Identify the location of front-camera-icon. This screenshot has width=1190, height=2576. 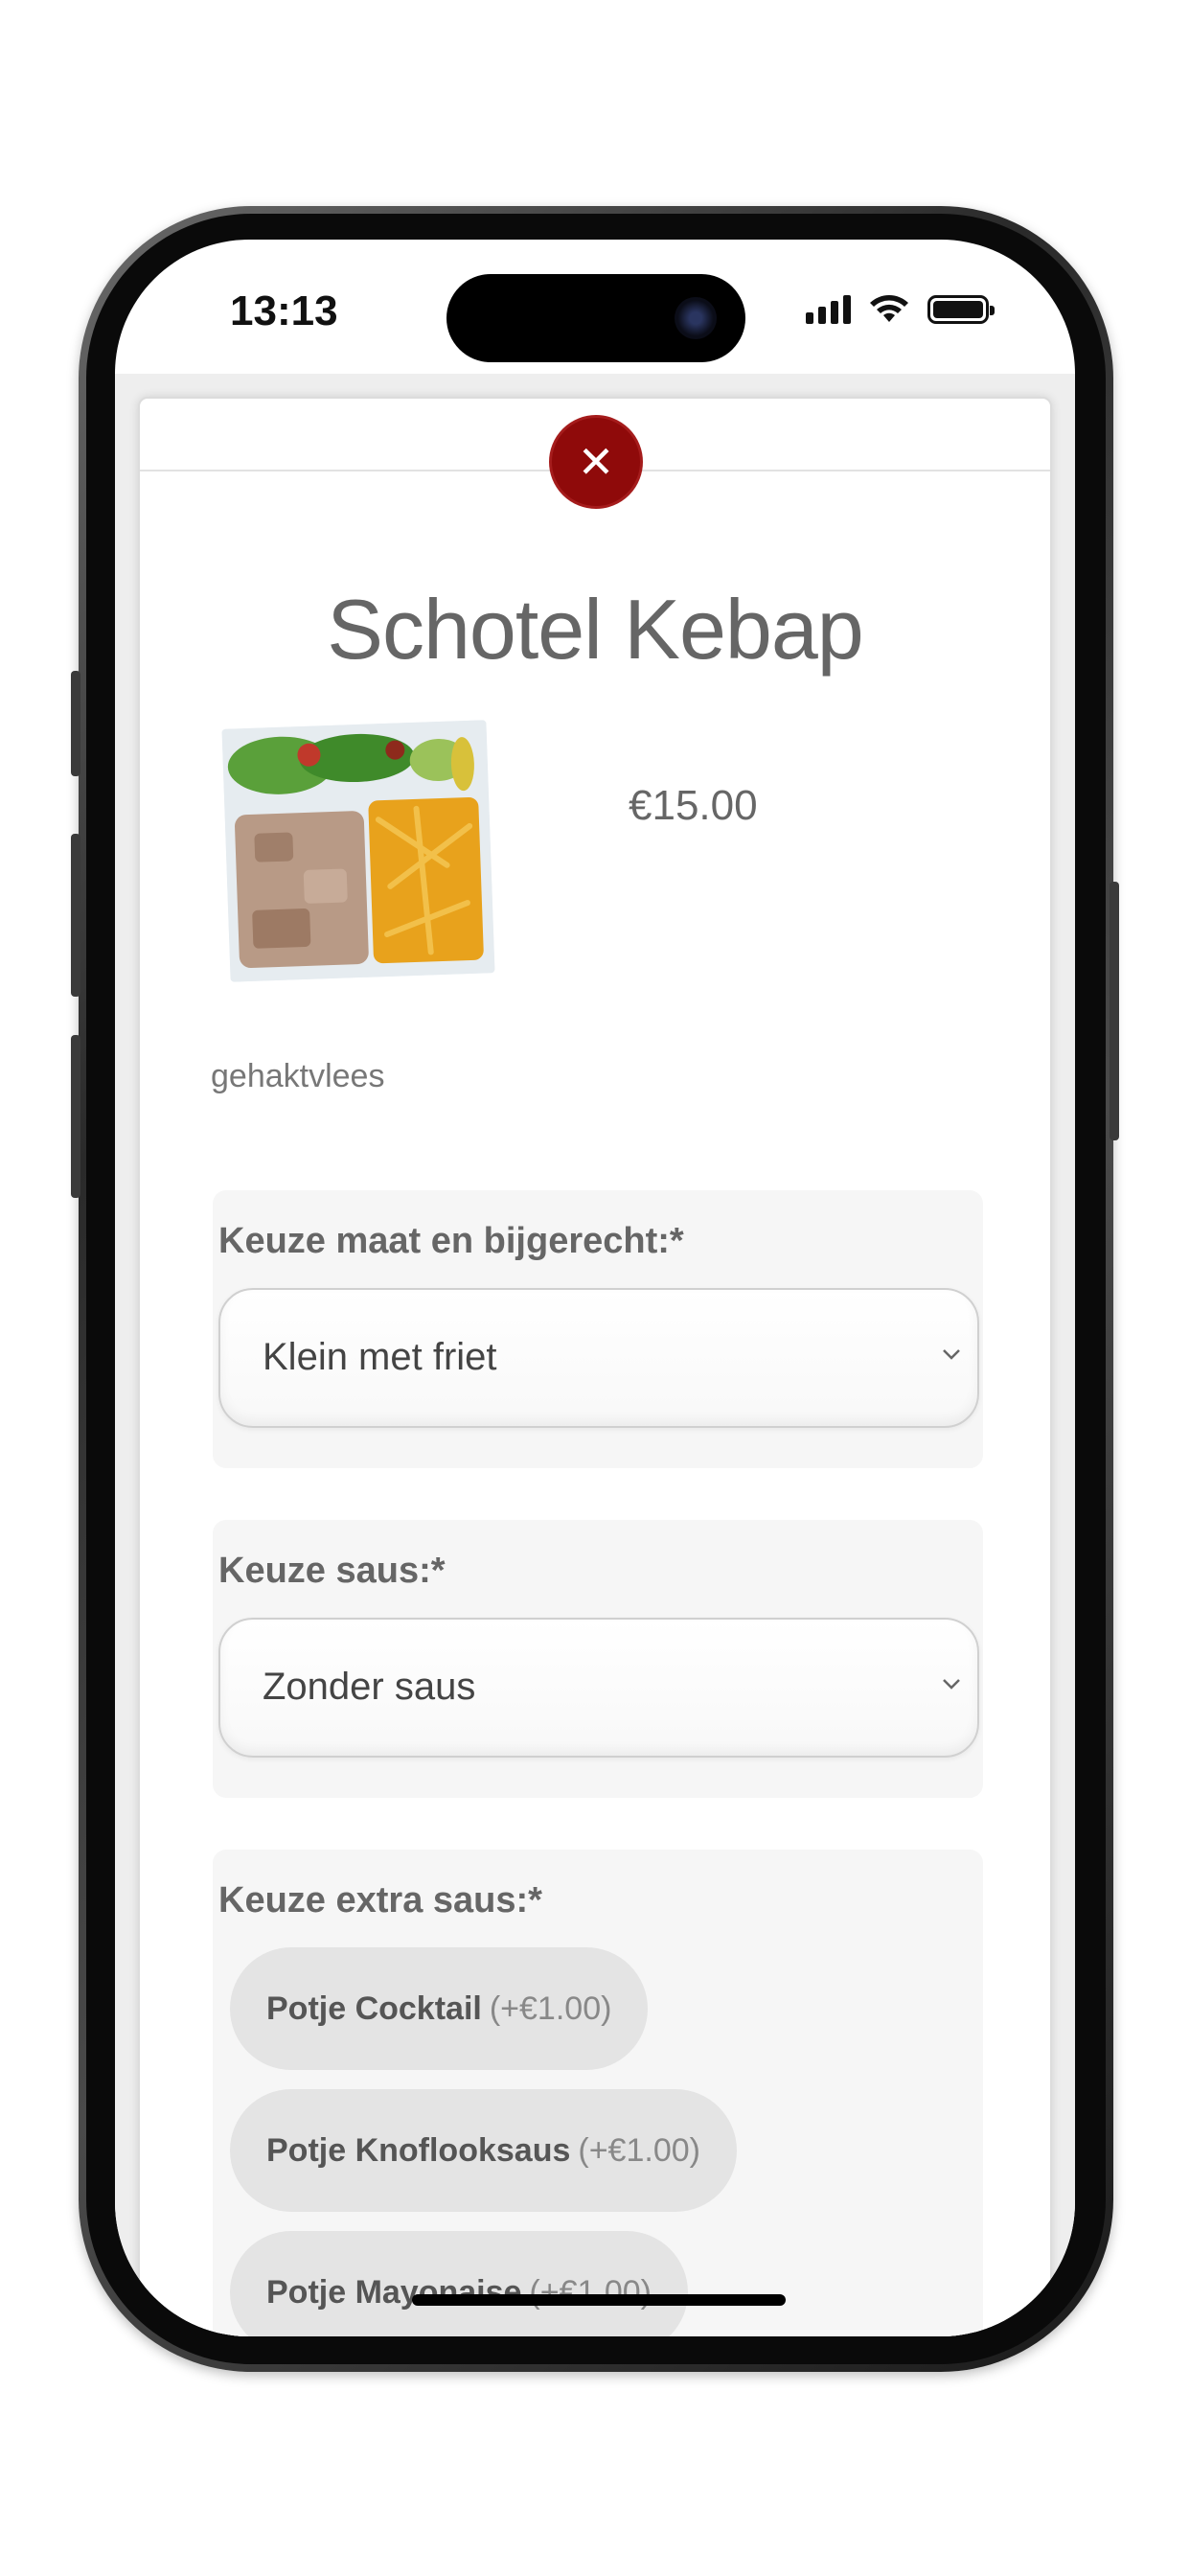
(696, 318).